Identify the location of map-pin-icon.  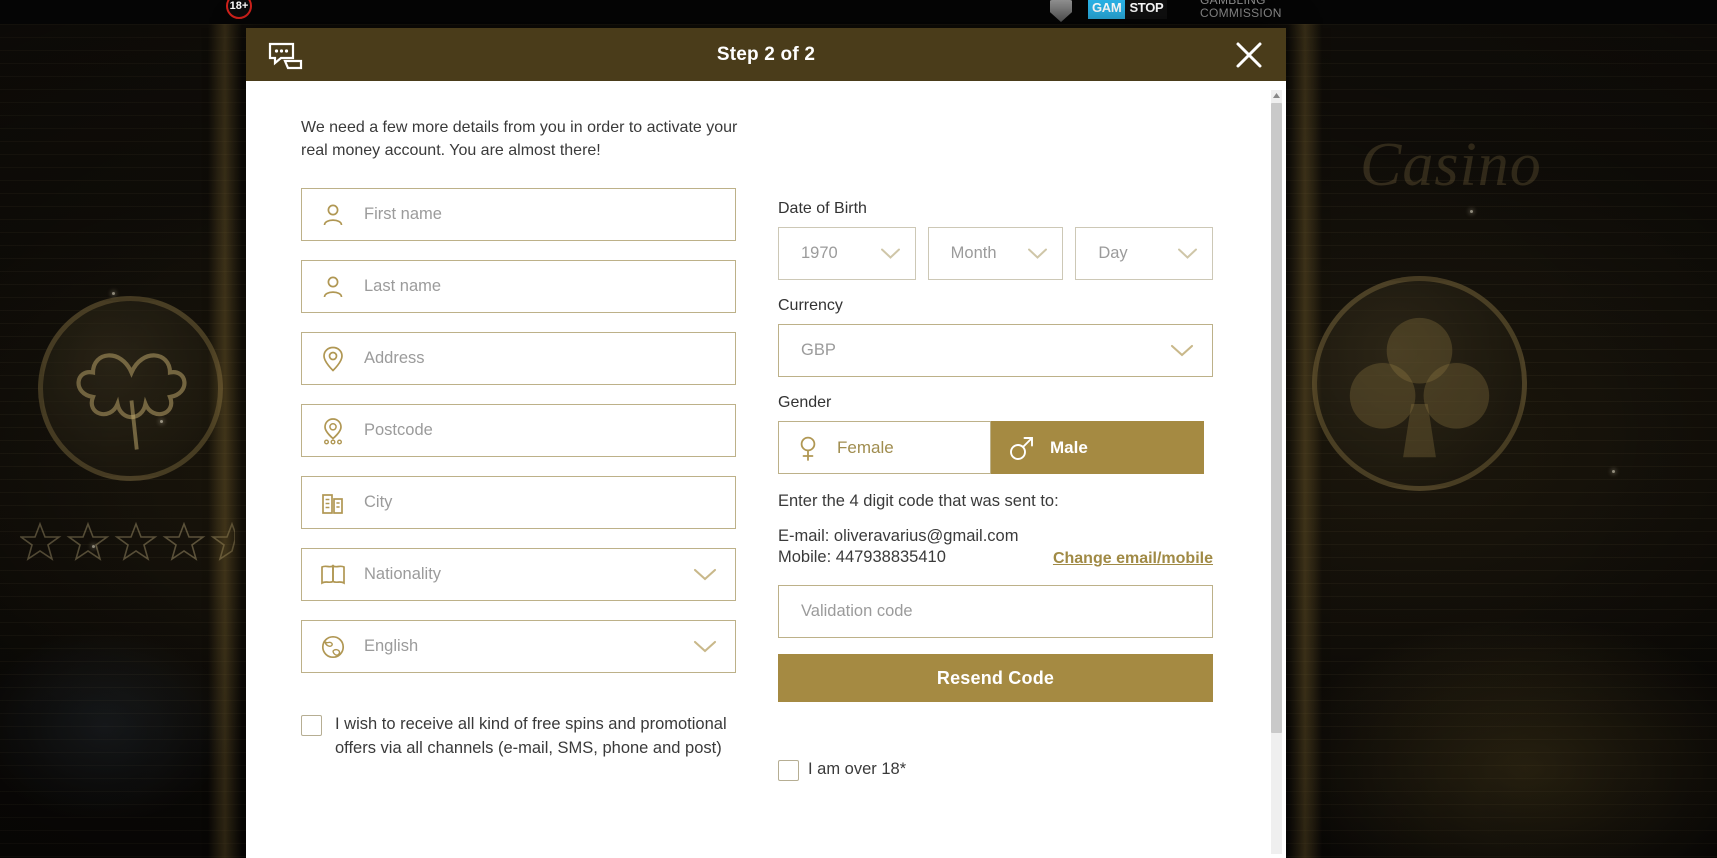
(333, 359).